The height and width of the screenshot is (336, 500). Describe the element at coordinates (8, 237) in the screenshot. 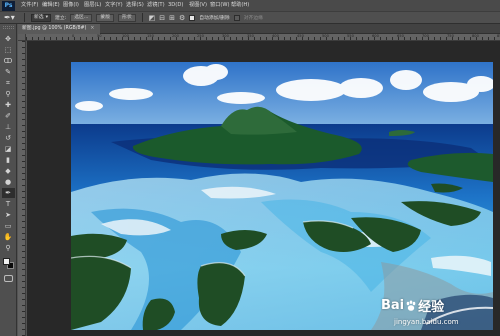

I see `hand-tool-icon: ✋` at that location.